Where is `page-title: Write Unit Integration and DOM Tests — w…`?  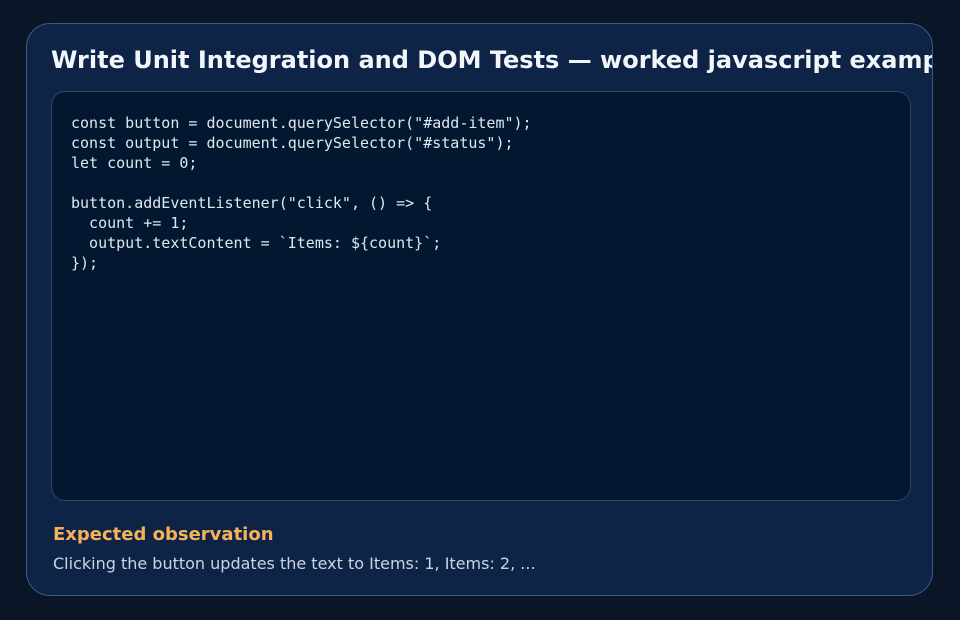 page-title: Write Unit Integration and DOM Tests — w… is located at coordinates (492, 60).